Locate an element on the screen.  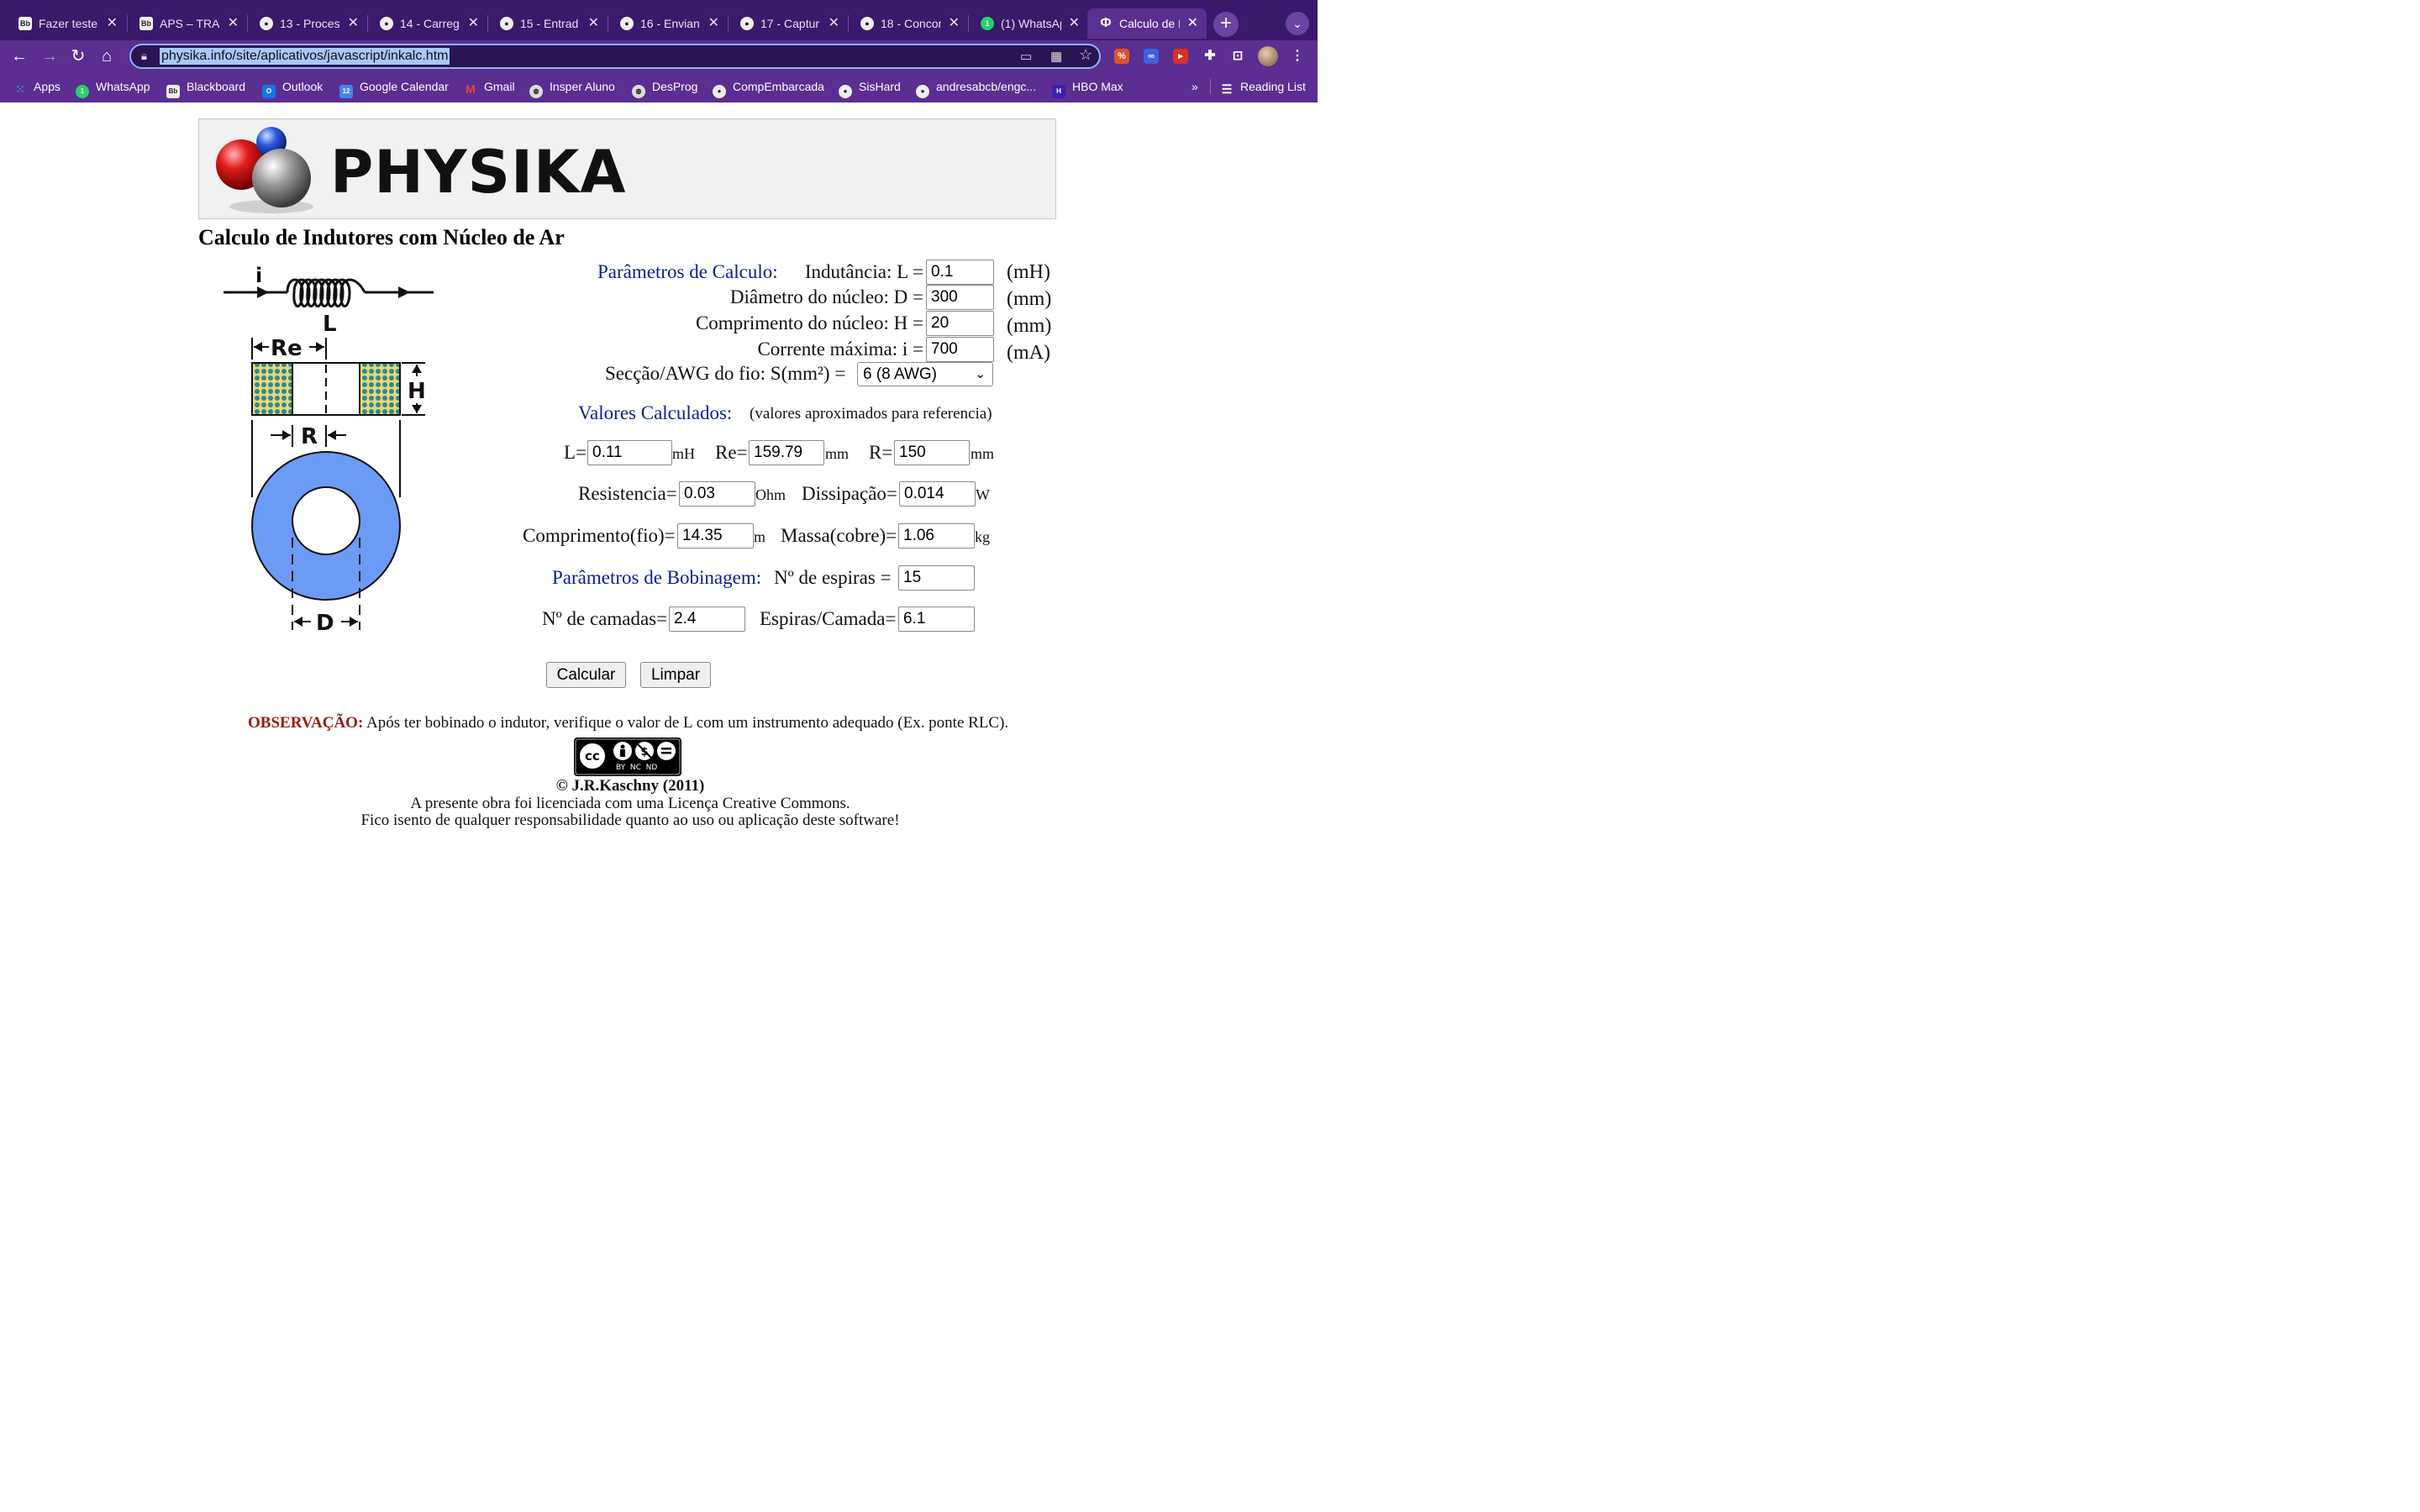
tab-17-captur: ● 17 - Captur ✕ is located at coordinates (788, 23).